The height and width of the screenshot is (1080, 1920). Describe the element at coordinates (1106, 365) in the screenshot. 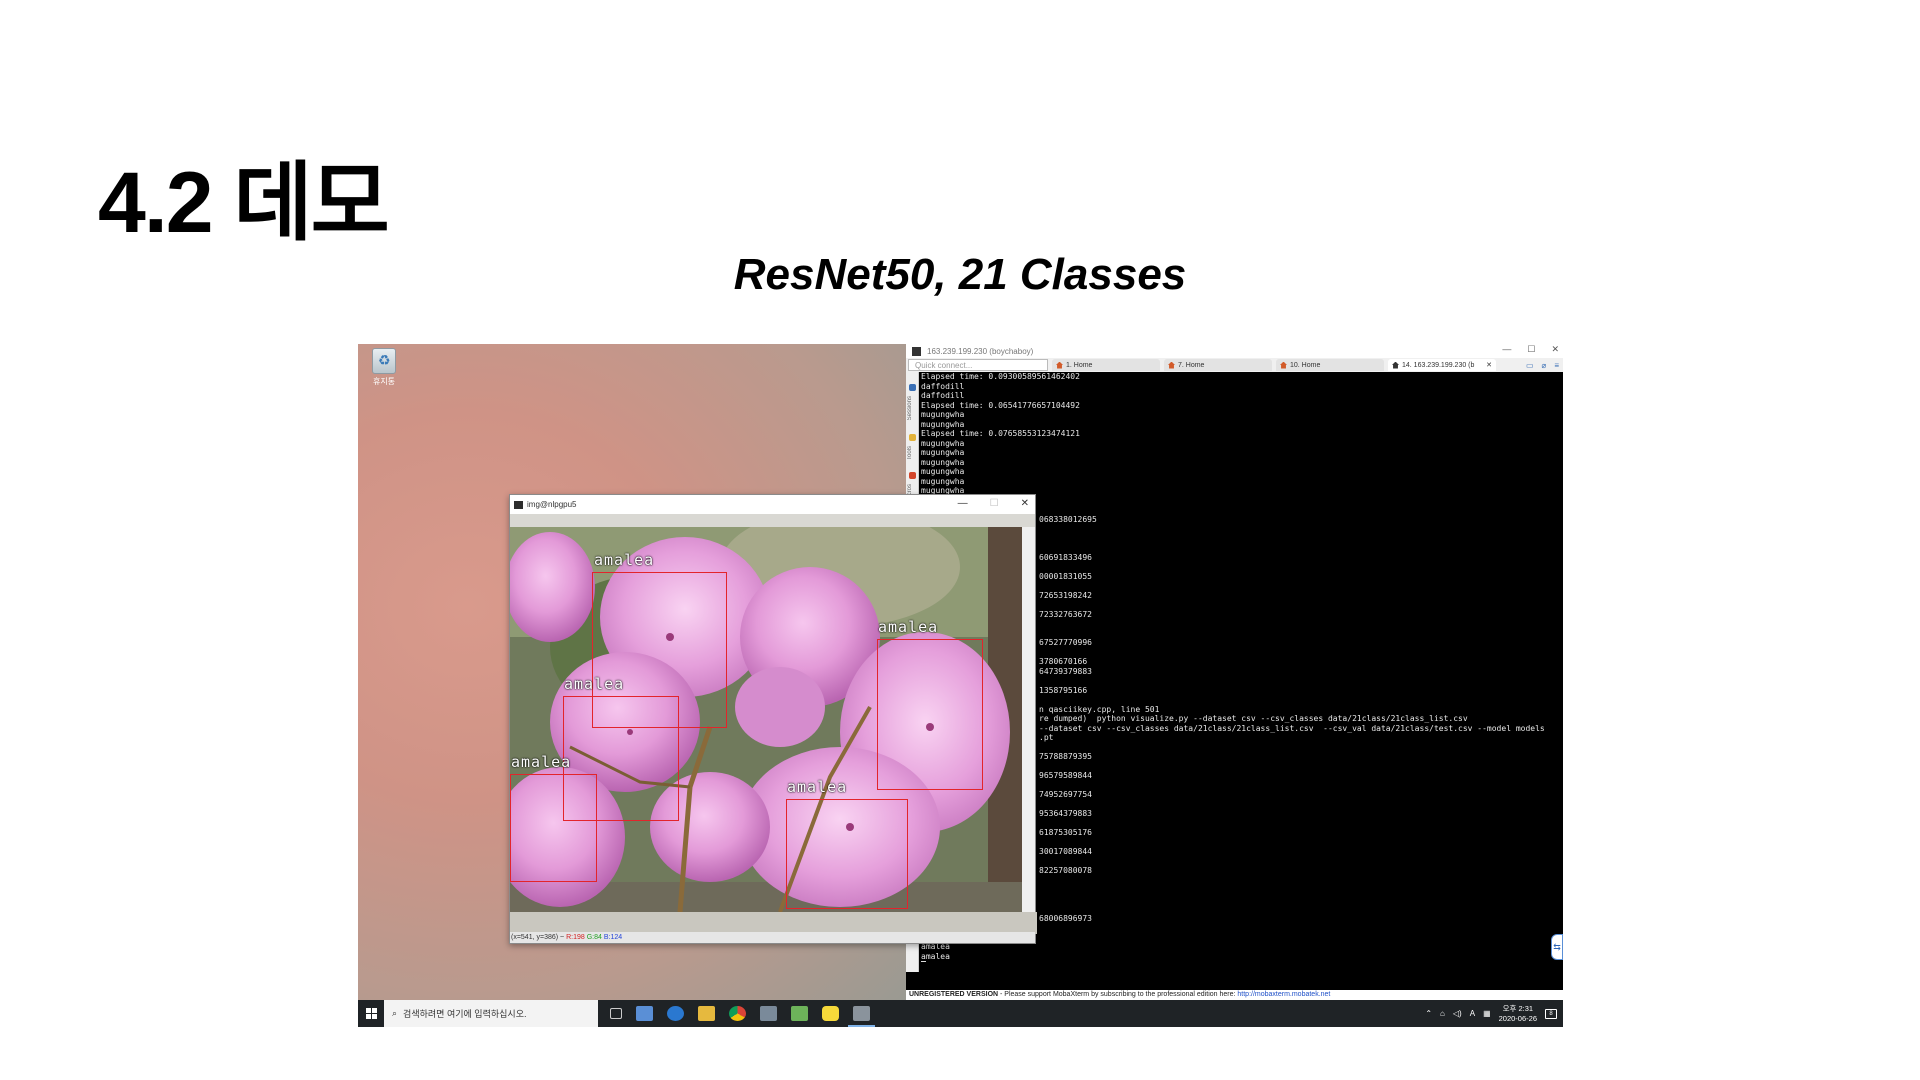

I see `tab-home-1: 1. Home` at that location.